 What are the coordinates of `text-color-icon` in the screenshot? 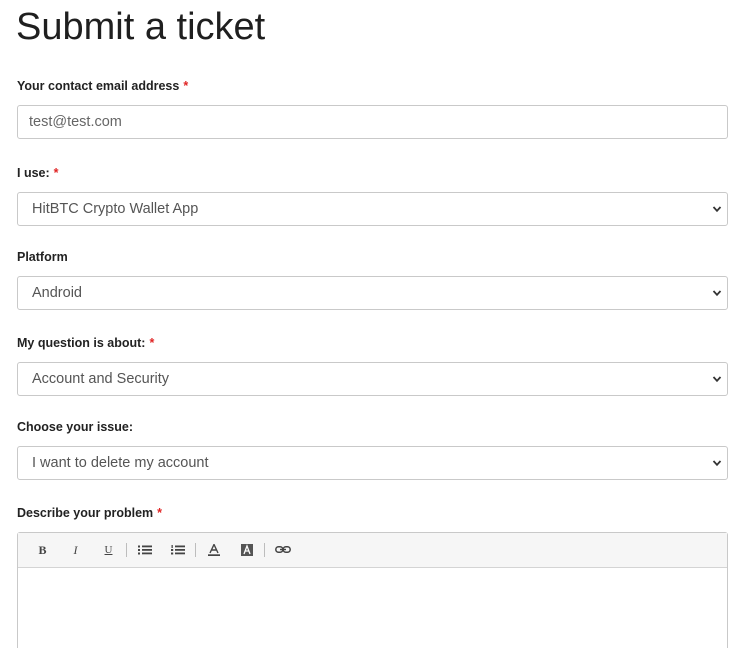 It's located at (213, 550).